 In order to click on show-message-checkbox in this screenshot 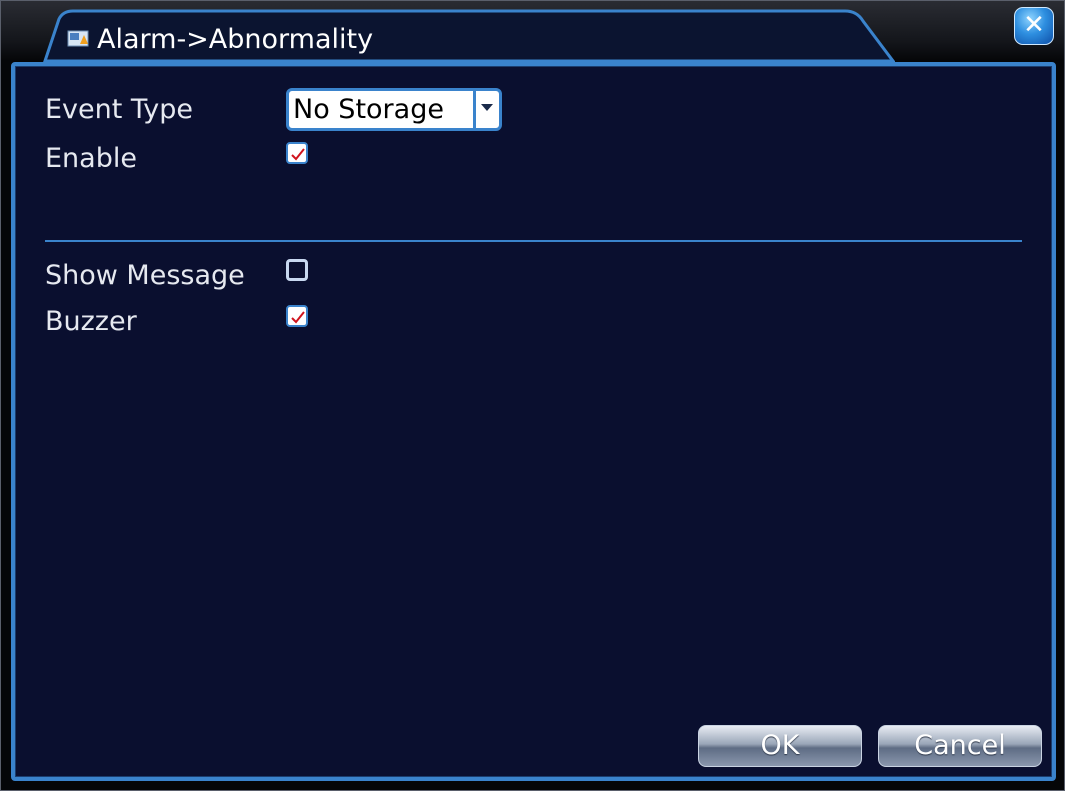, I will do `click(297, 270)`.